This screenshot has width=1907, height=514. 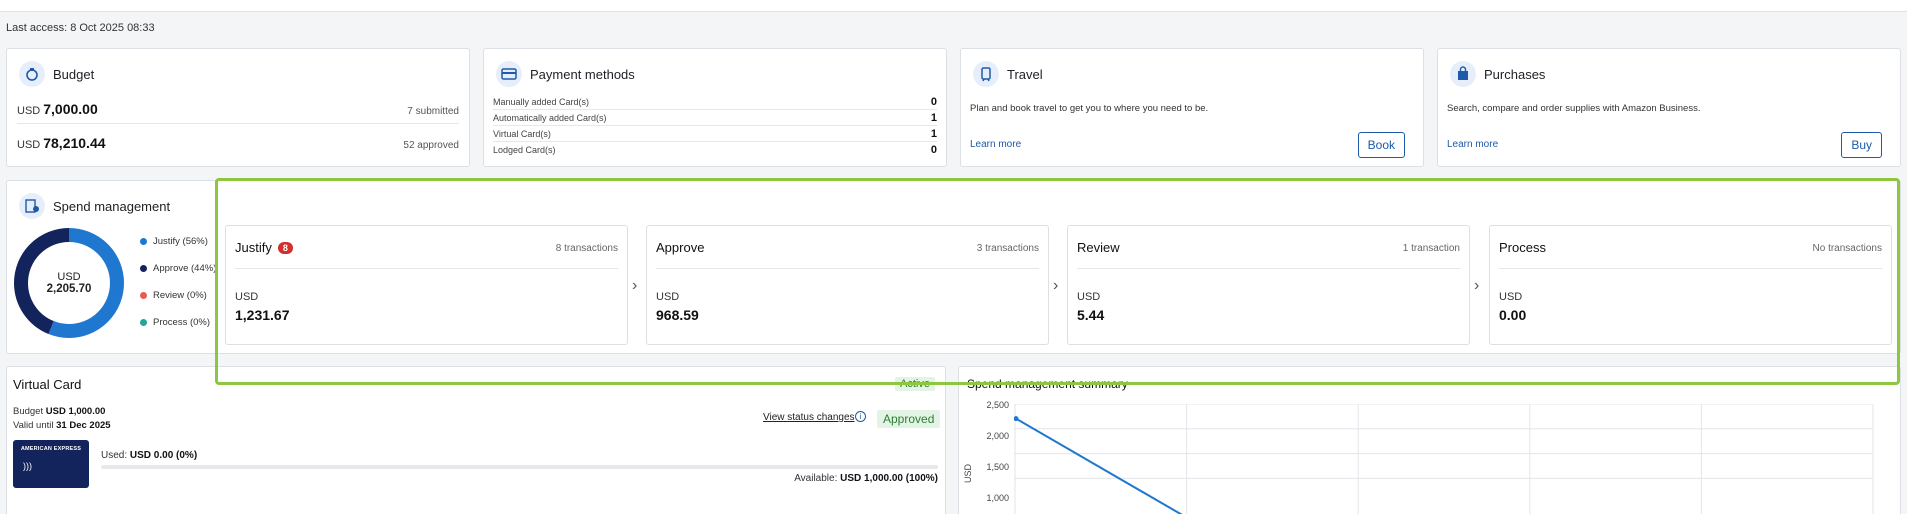 I want to click on stage-amount: 968.59, so click(x=677, y=315).